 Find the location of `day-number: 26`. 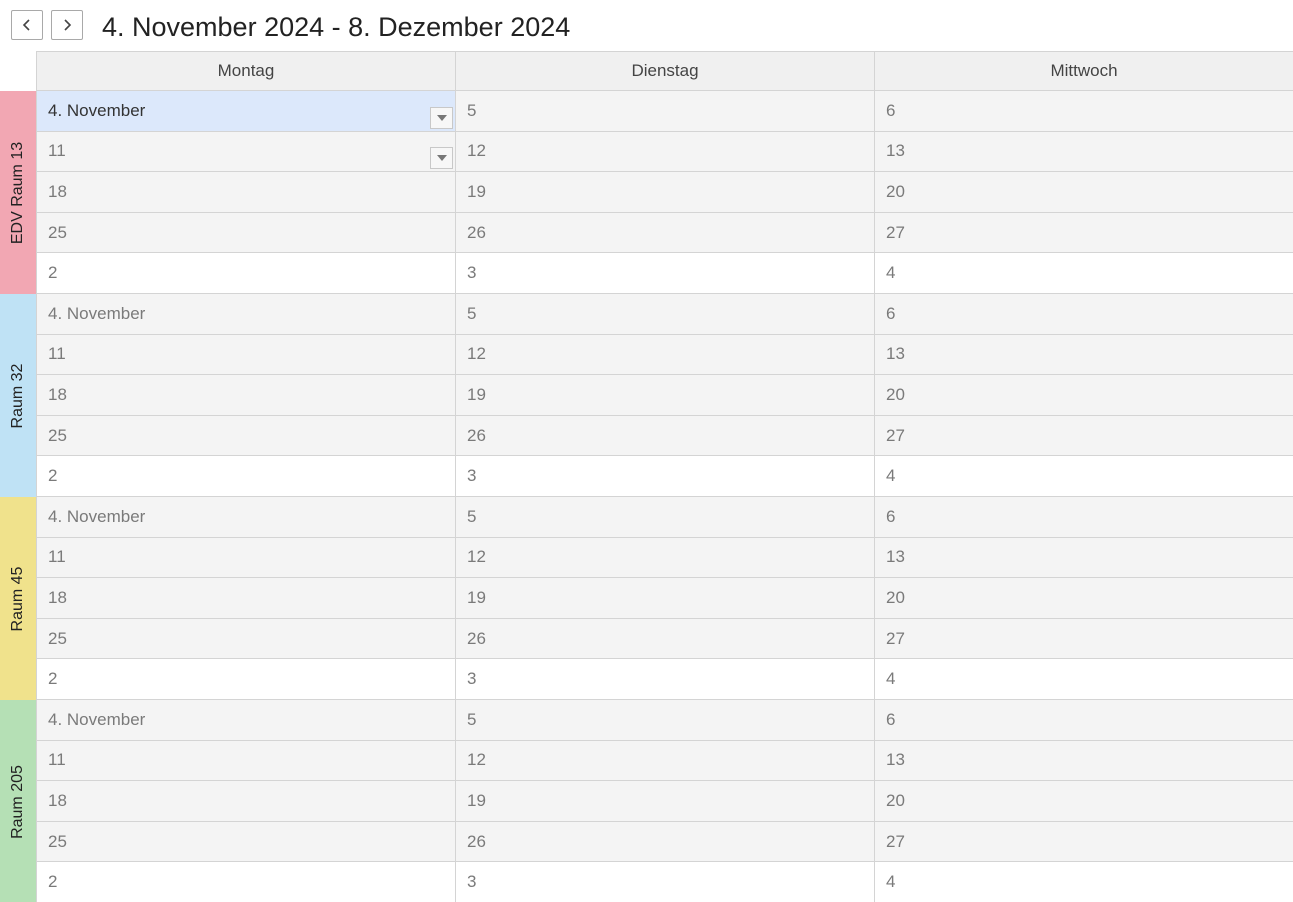

day-number: 26 is located at coordinates (476, 841).